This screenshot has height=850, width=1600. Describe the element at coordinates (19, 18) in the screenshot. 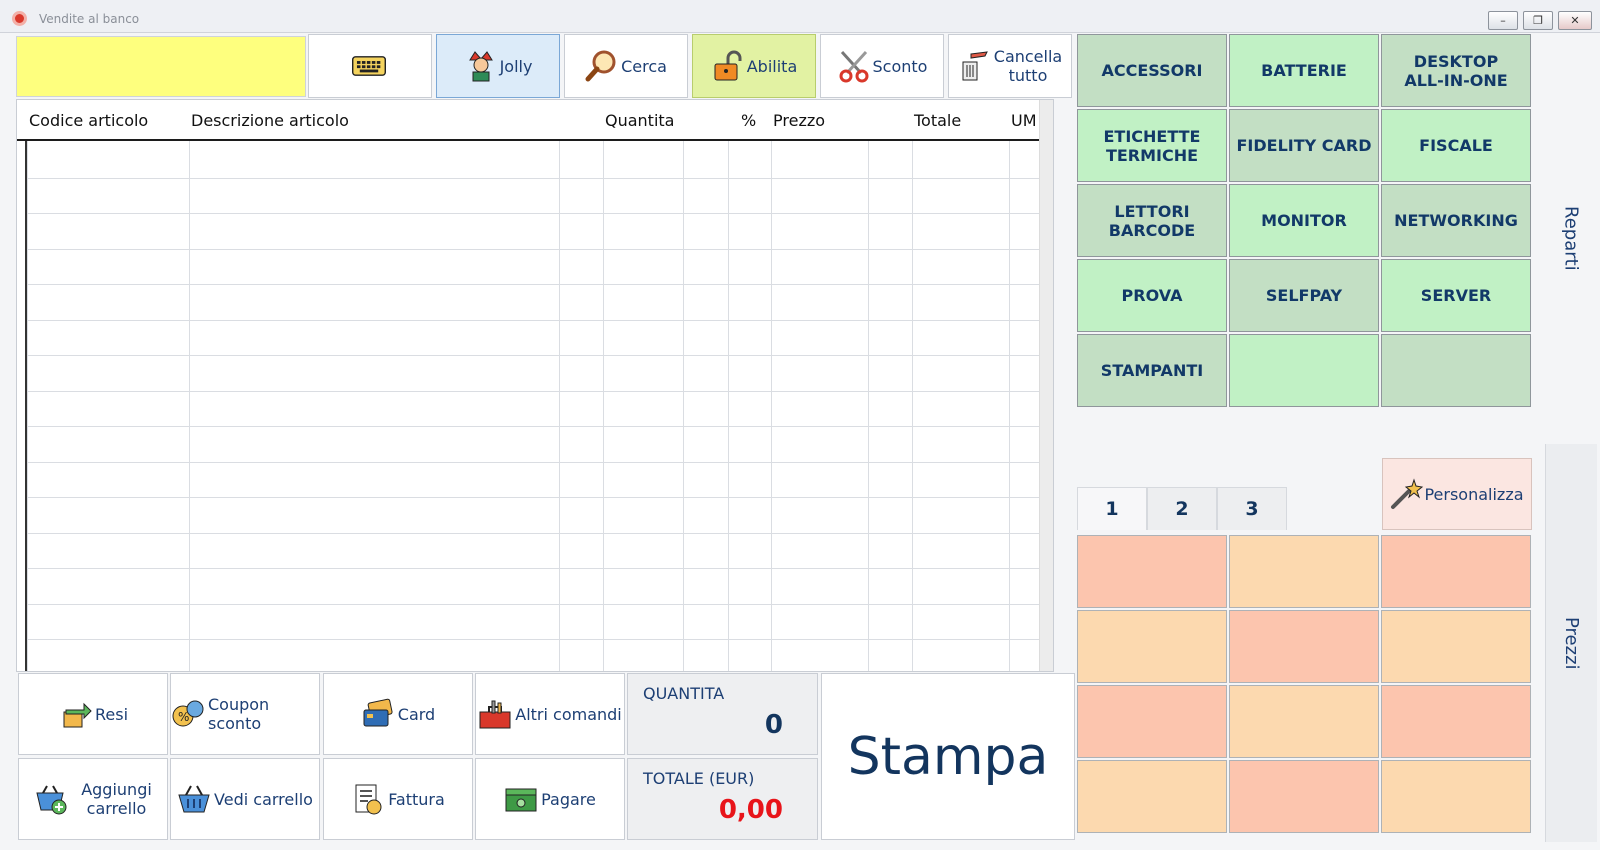

I see `app-lifebuoy-icon` at that location.